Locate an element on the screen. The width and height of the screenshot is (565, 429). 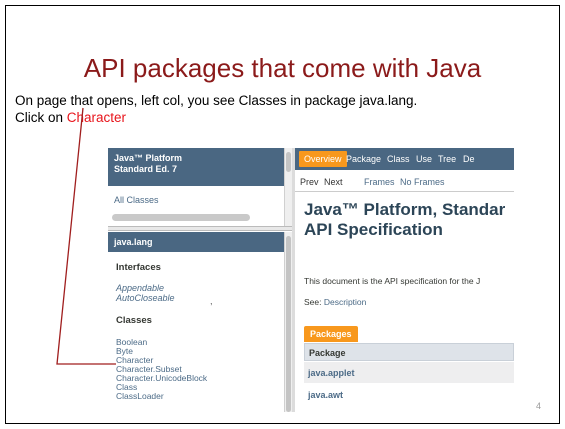
package-link: java.applet is located at coordinates (331, 373).